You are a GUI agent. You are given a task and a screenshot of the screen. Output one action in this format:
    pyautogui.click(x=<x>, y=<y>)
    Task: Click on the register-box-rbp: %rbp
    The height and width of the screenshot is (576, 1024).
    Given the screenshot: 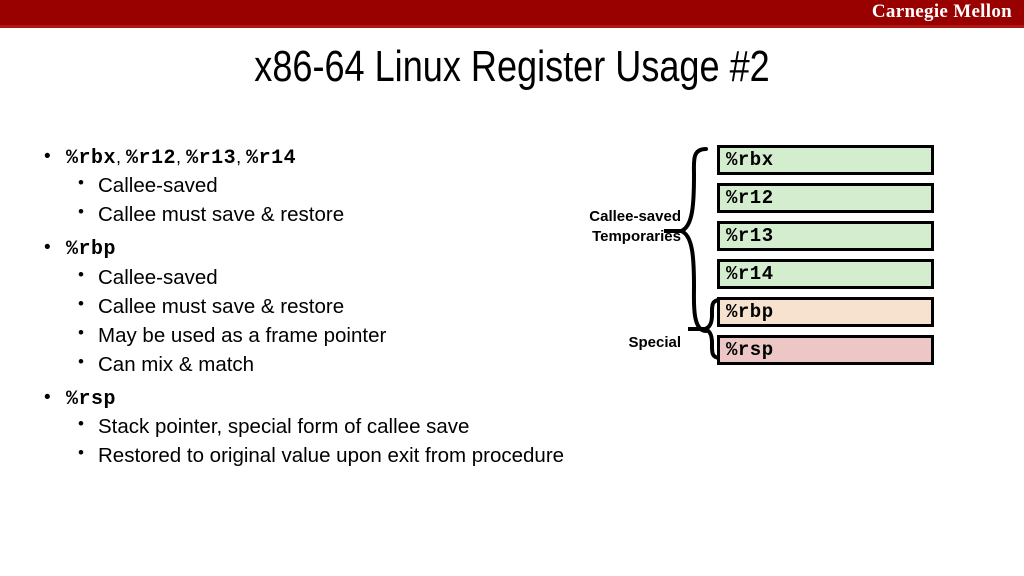 What is the action you would take?
    pyautogui.click(x=825, y=312)
    